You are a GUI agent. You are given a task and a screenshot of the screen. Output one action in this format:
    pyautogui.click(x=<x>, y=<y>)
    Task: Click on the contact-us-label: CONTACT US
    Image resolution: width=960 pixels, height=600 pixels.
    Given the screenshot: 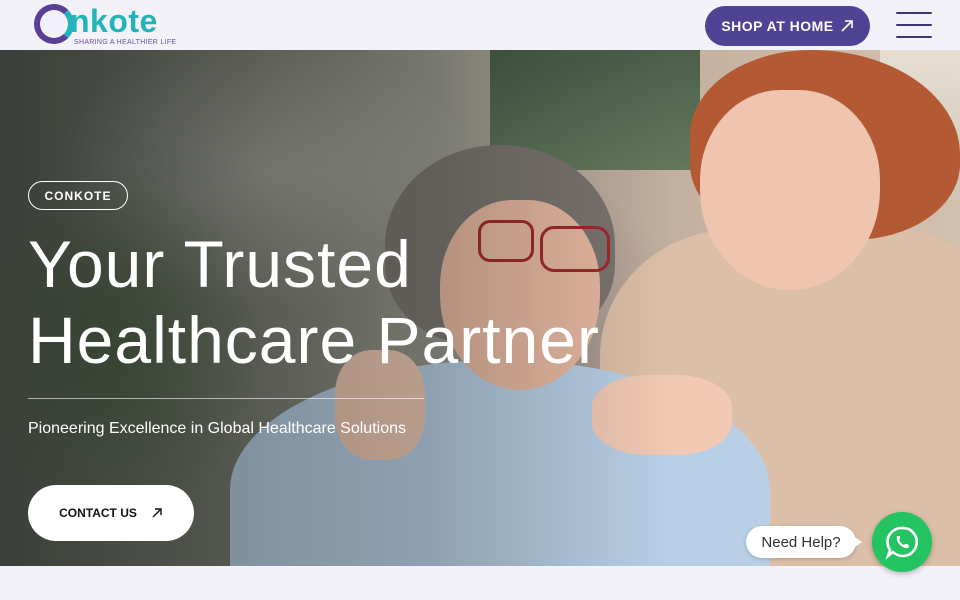 What is the action you would take?
    pyautogui.click(x=98, y=513)
    